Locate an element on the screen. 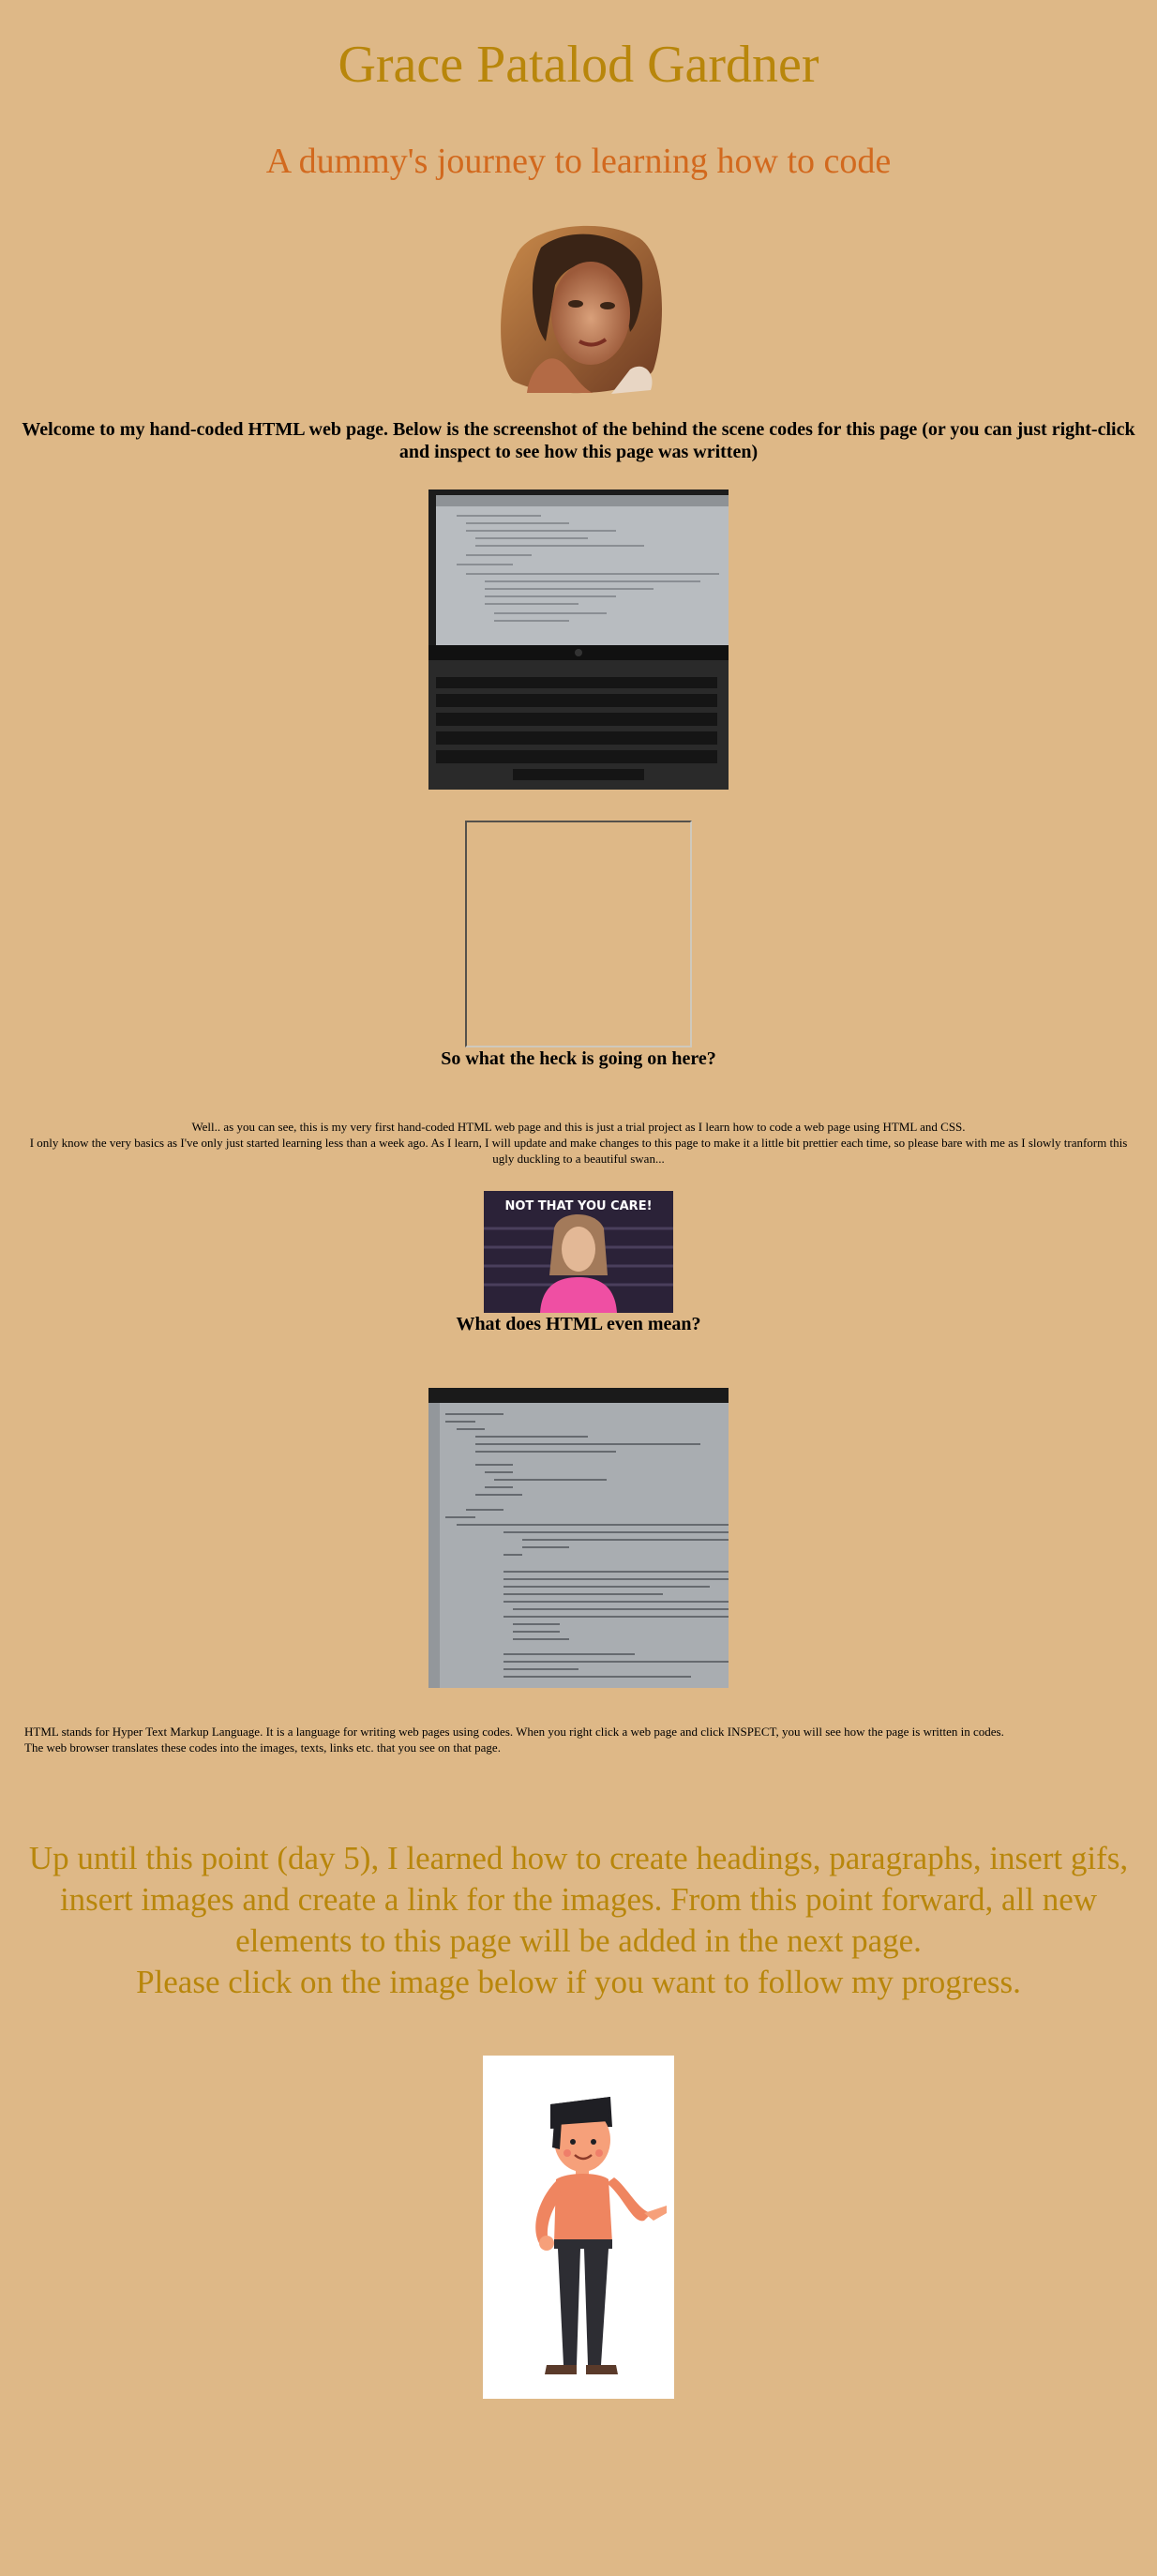 This screenshot has height=2576, width=1157. section-heading-html-meaning: What does HTML even mean? is located at coordinates (578, 1324).